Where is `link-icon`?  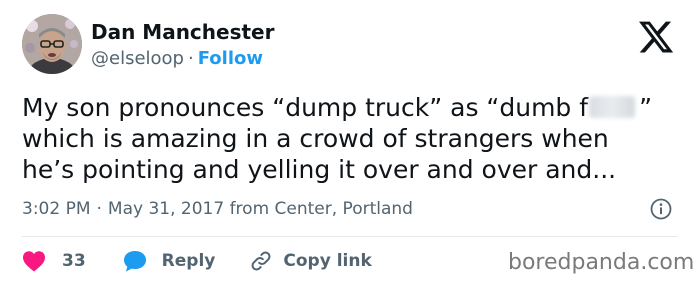
link-icon is located at coordinates (261, 261).